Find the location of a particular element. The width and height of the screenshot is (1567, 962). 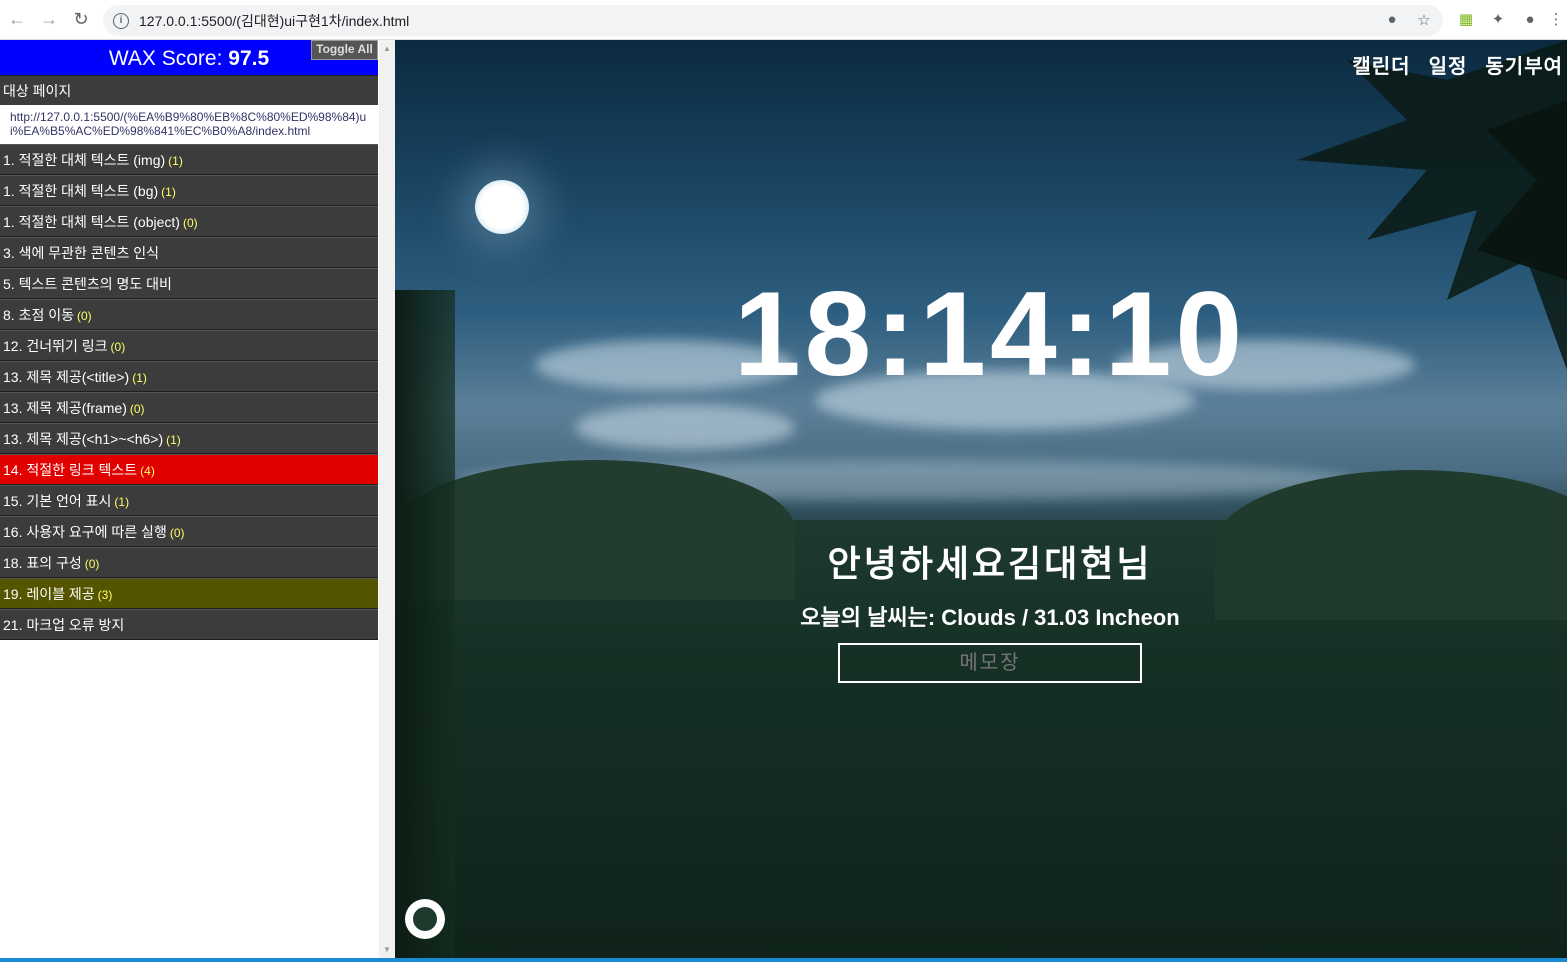

wax-item: 1. 적절한 대체 텍스트 (object) (0) is located at coordinates (189, 221).